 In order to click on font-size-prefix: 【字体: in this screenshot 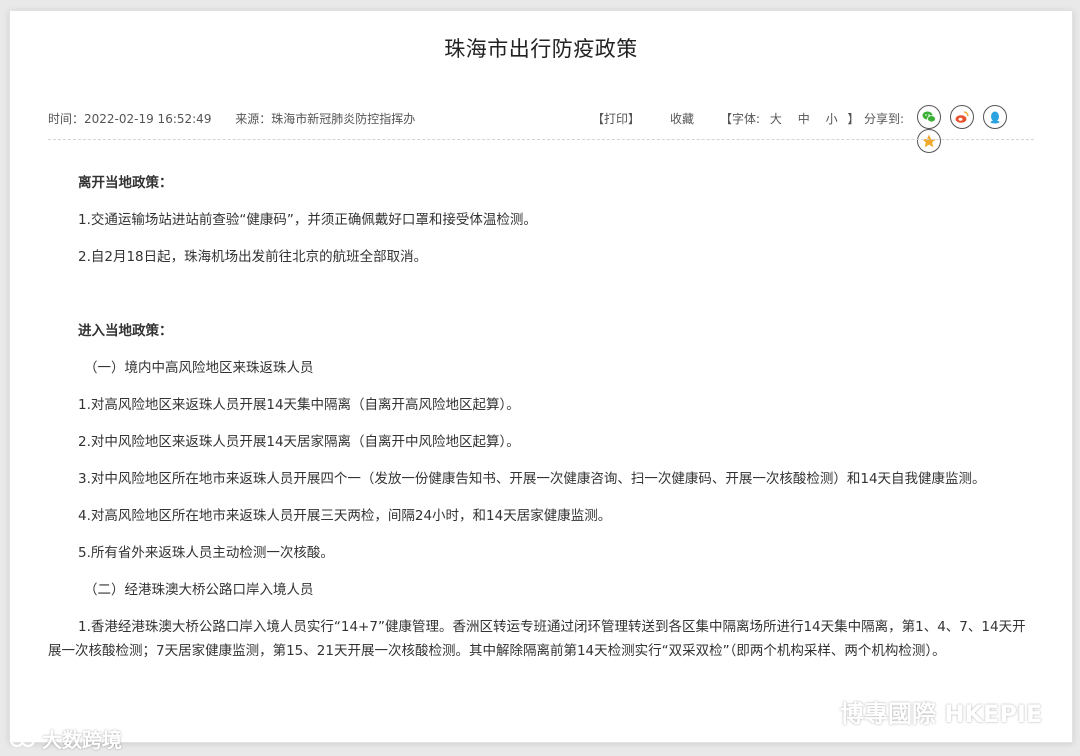, I will do `click(740, 119)`.